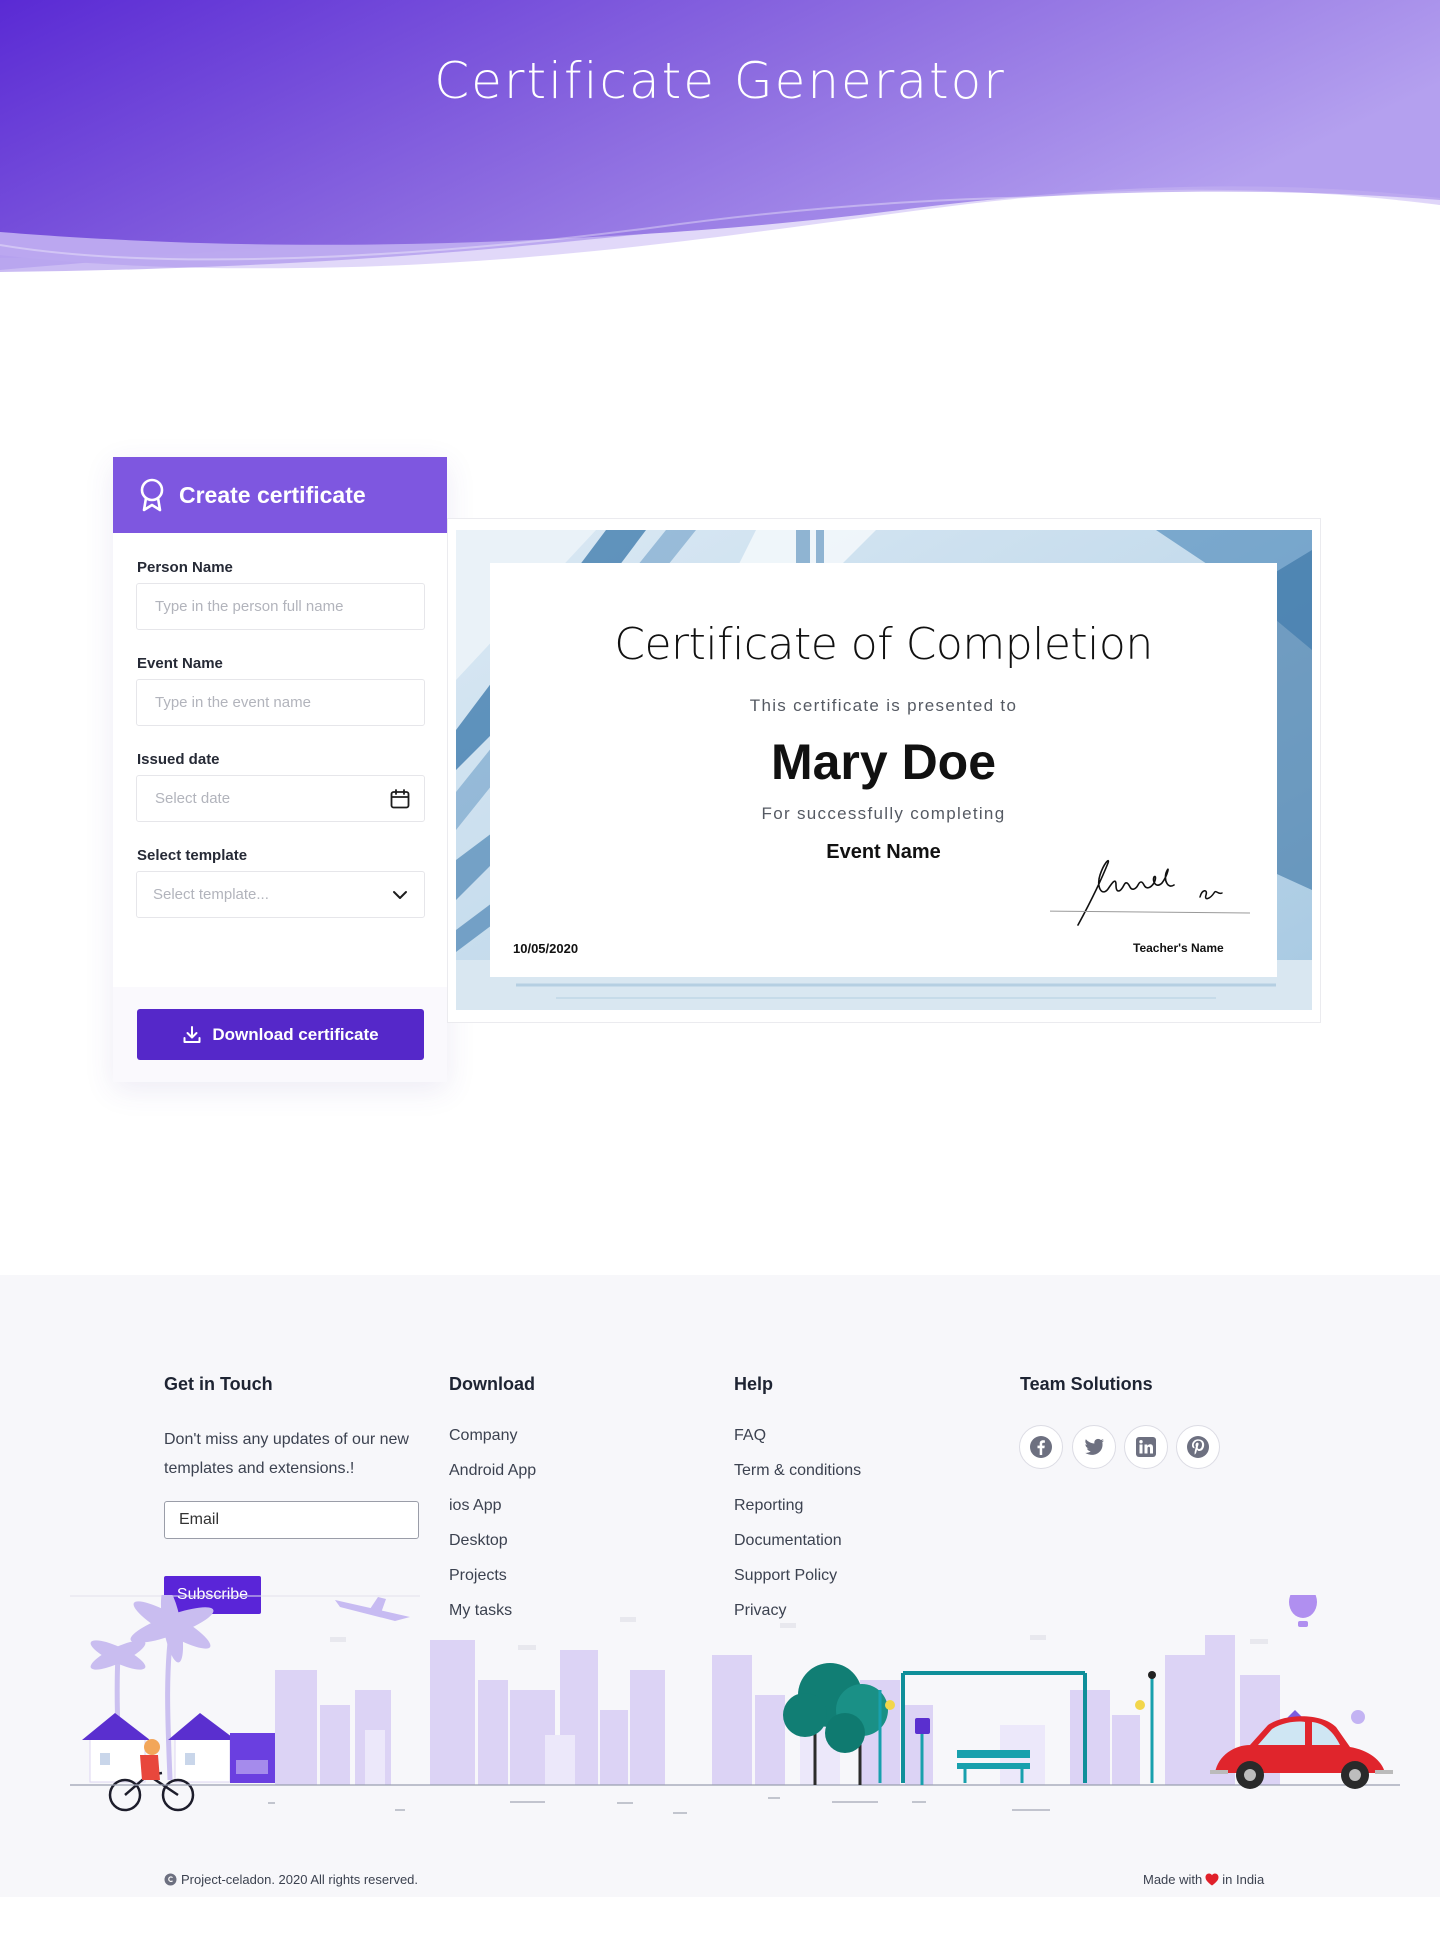 This screenshot has height=1959, width=1440. I want to click on link-faq: FAQ, so click(750, 1436).